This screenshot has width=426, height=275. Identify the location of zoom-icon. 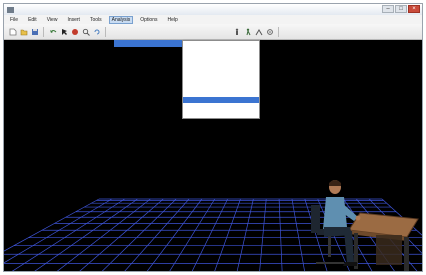
(85, 31).